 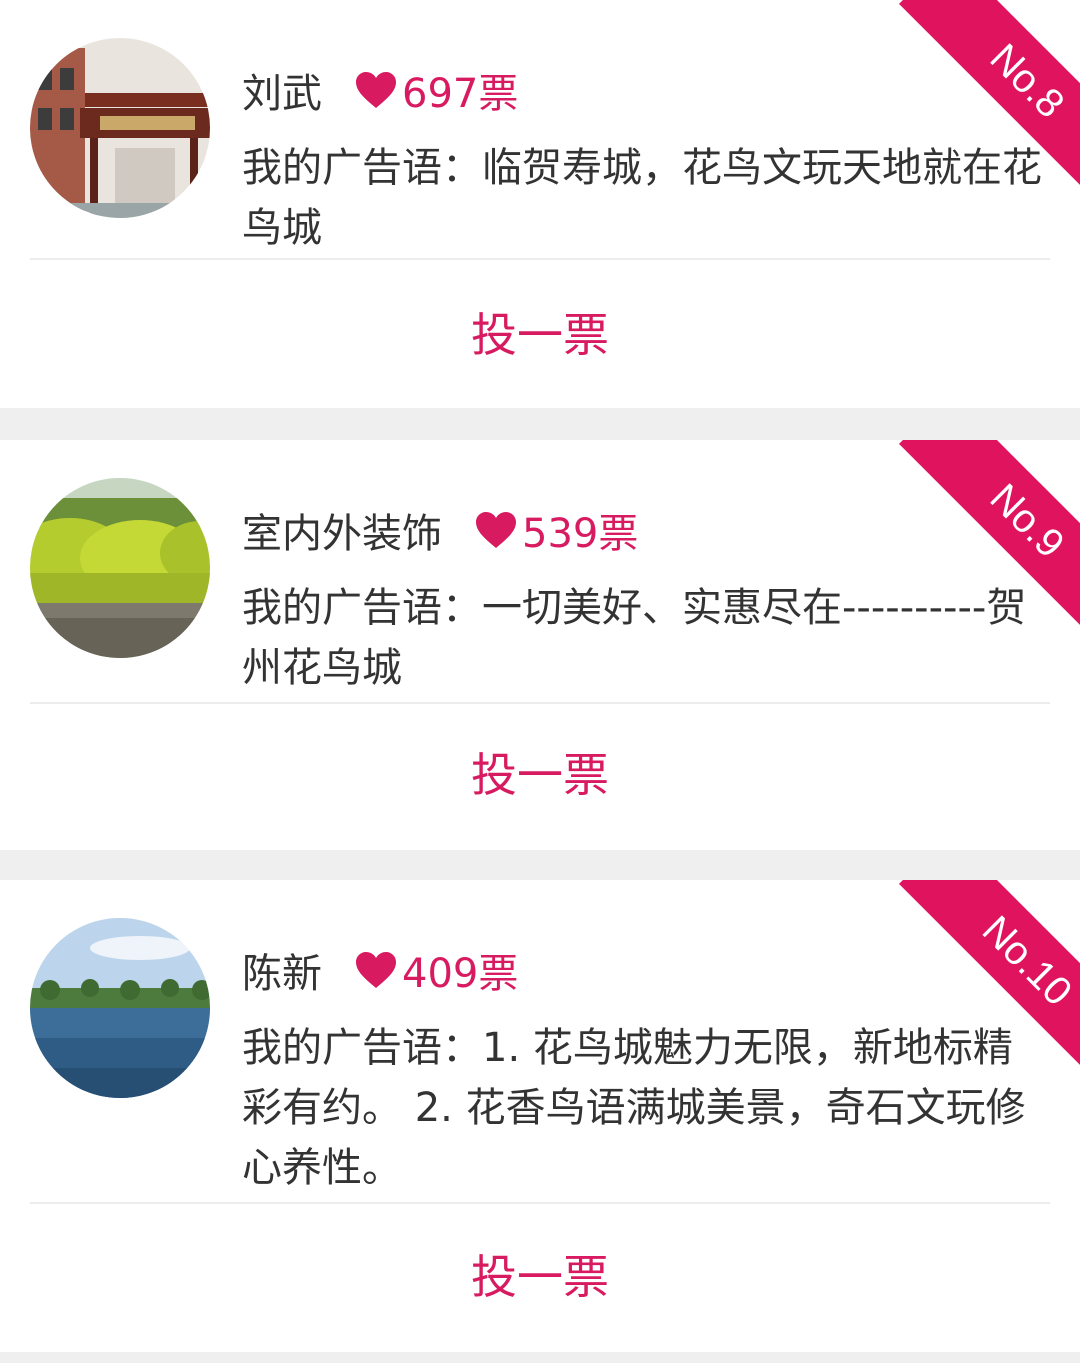 I want to click on name-row: 陈新 409票, so click(x=380, y=970).